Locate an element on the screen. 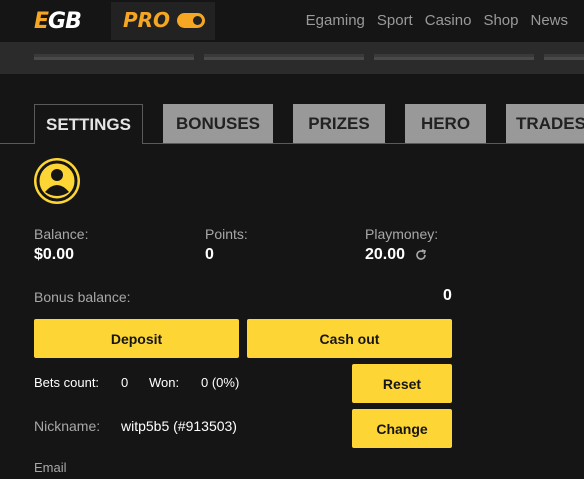 The height and width of the screenshot is (479, 584). playmoney-value: 20.00 is located at coordinates (385, 254).